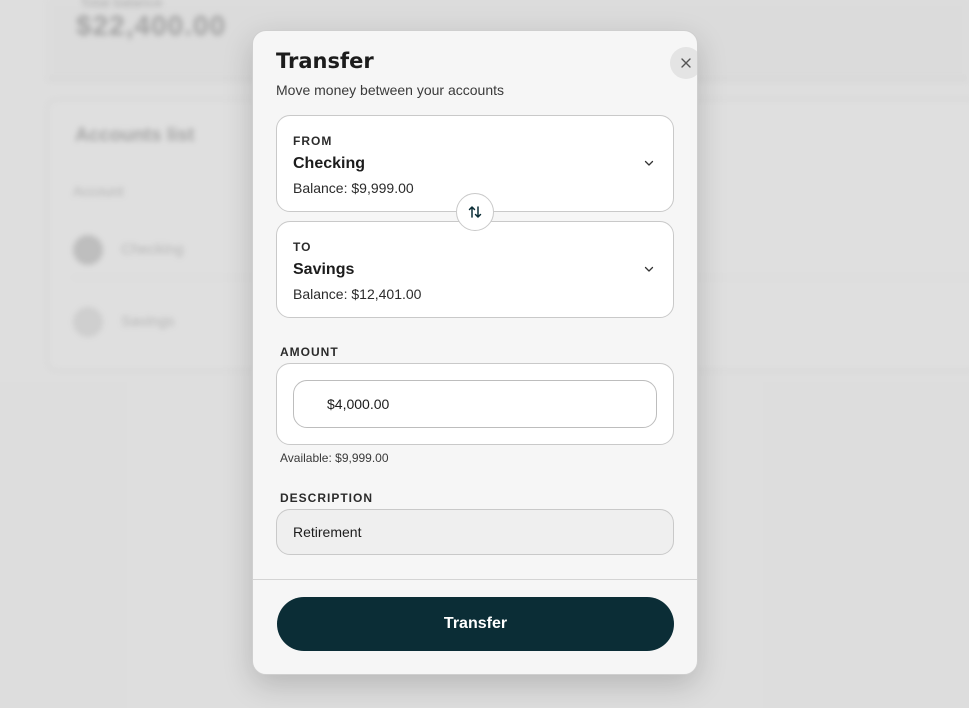 The image size is (969, 708). I want to click on available-balance-text: Available: $9,999.00, so click(334, 458).